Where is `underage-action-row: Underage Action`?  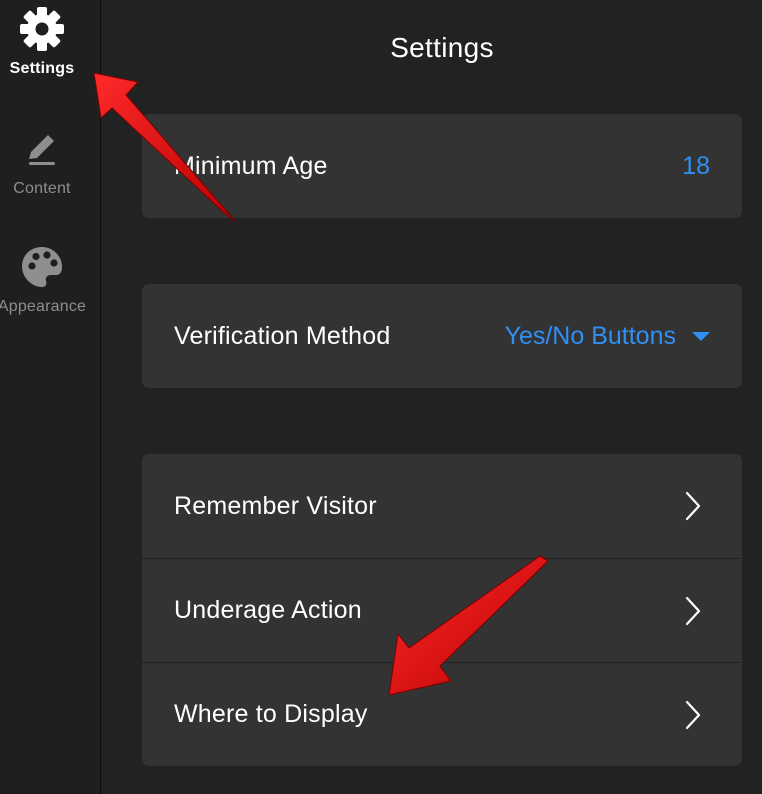 underage-action-row: Underage Action is located at coordinates (442, 610).